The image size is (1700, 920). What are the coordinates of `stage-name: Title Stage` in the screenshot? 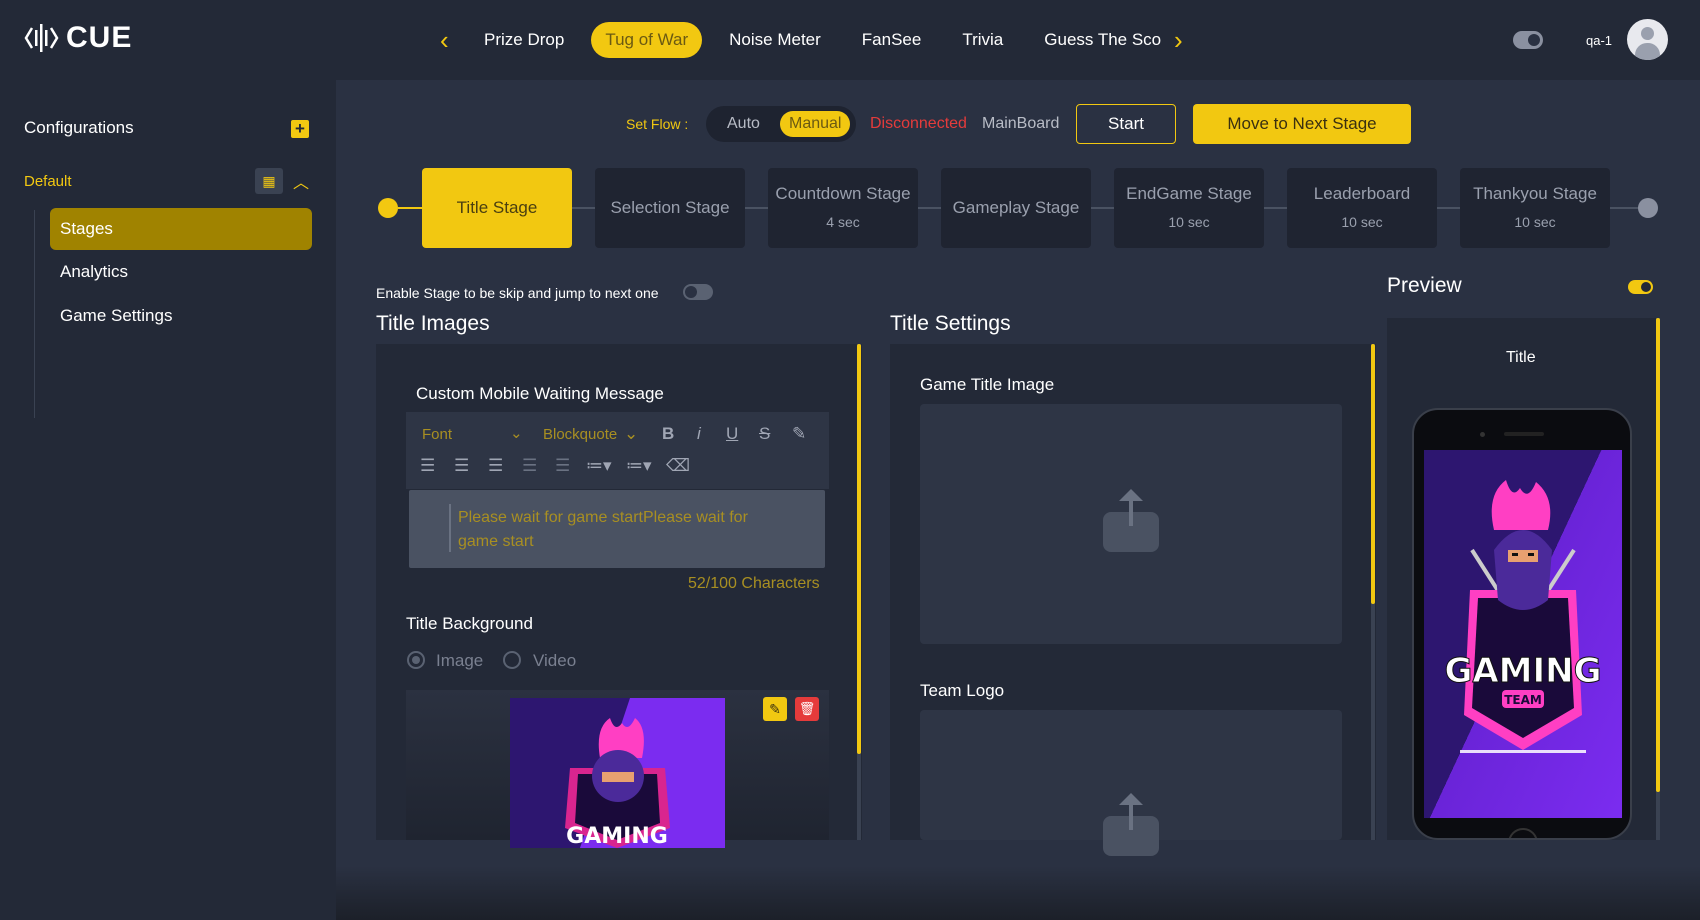 It's located at (497, 207).